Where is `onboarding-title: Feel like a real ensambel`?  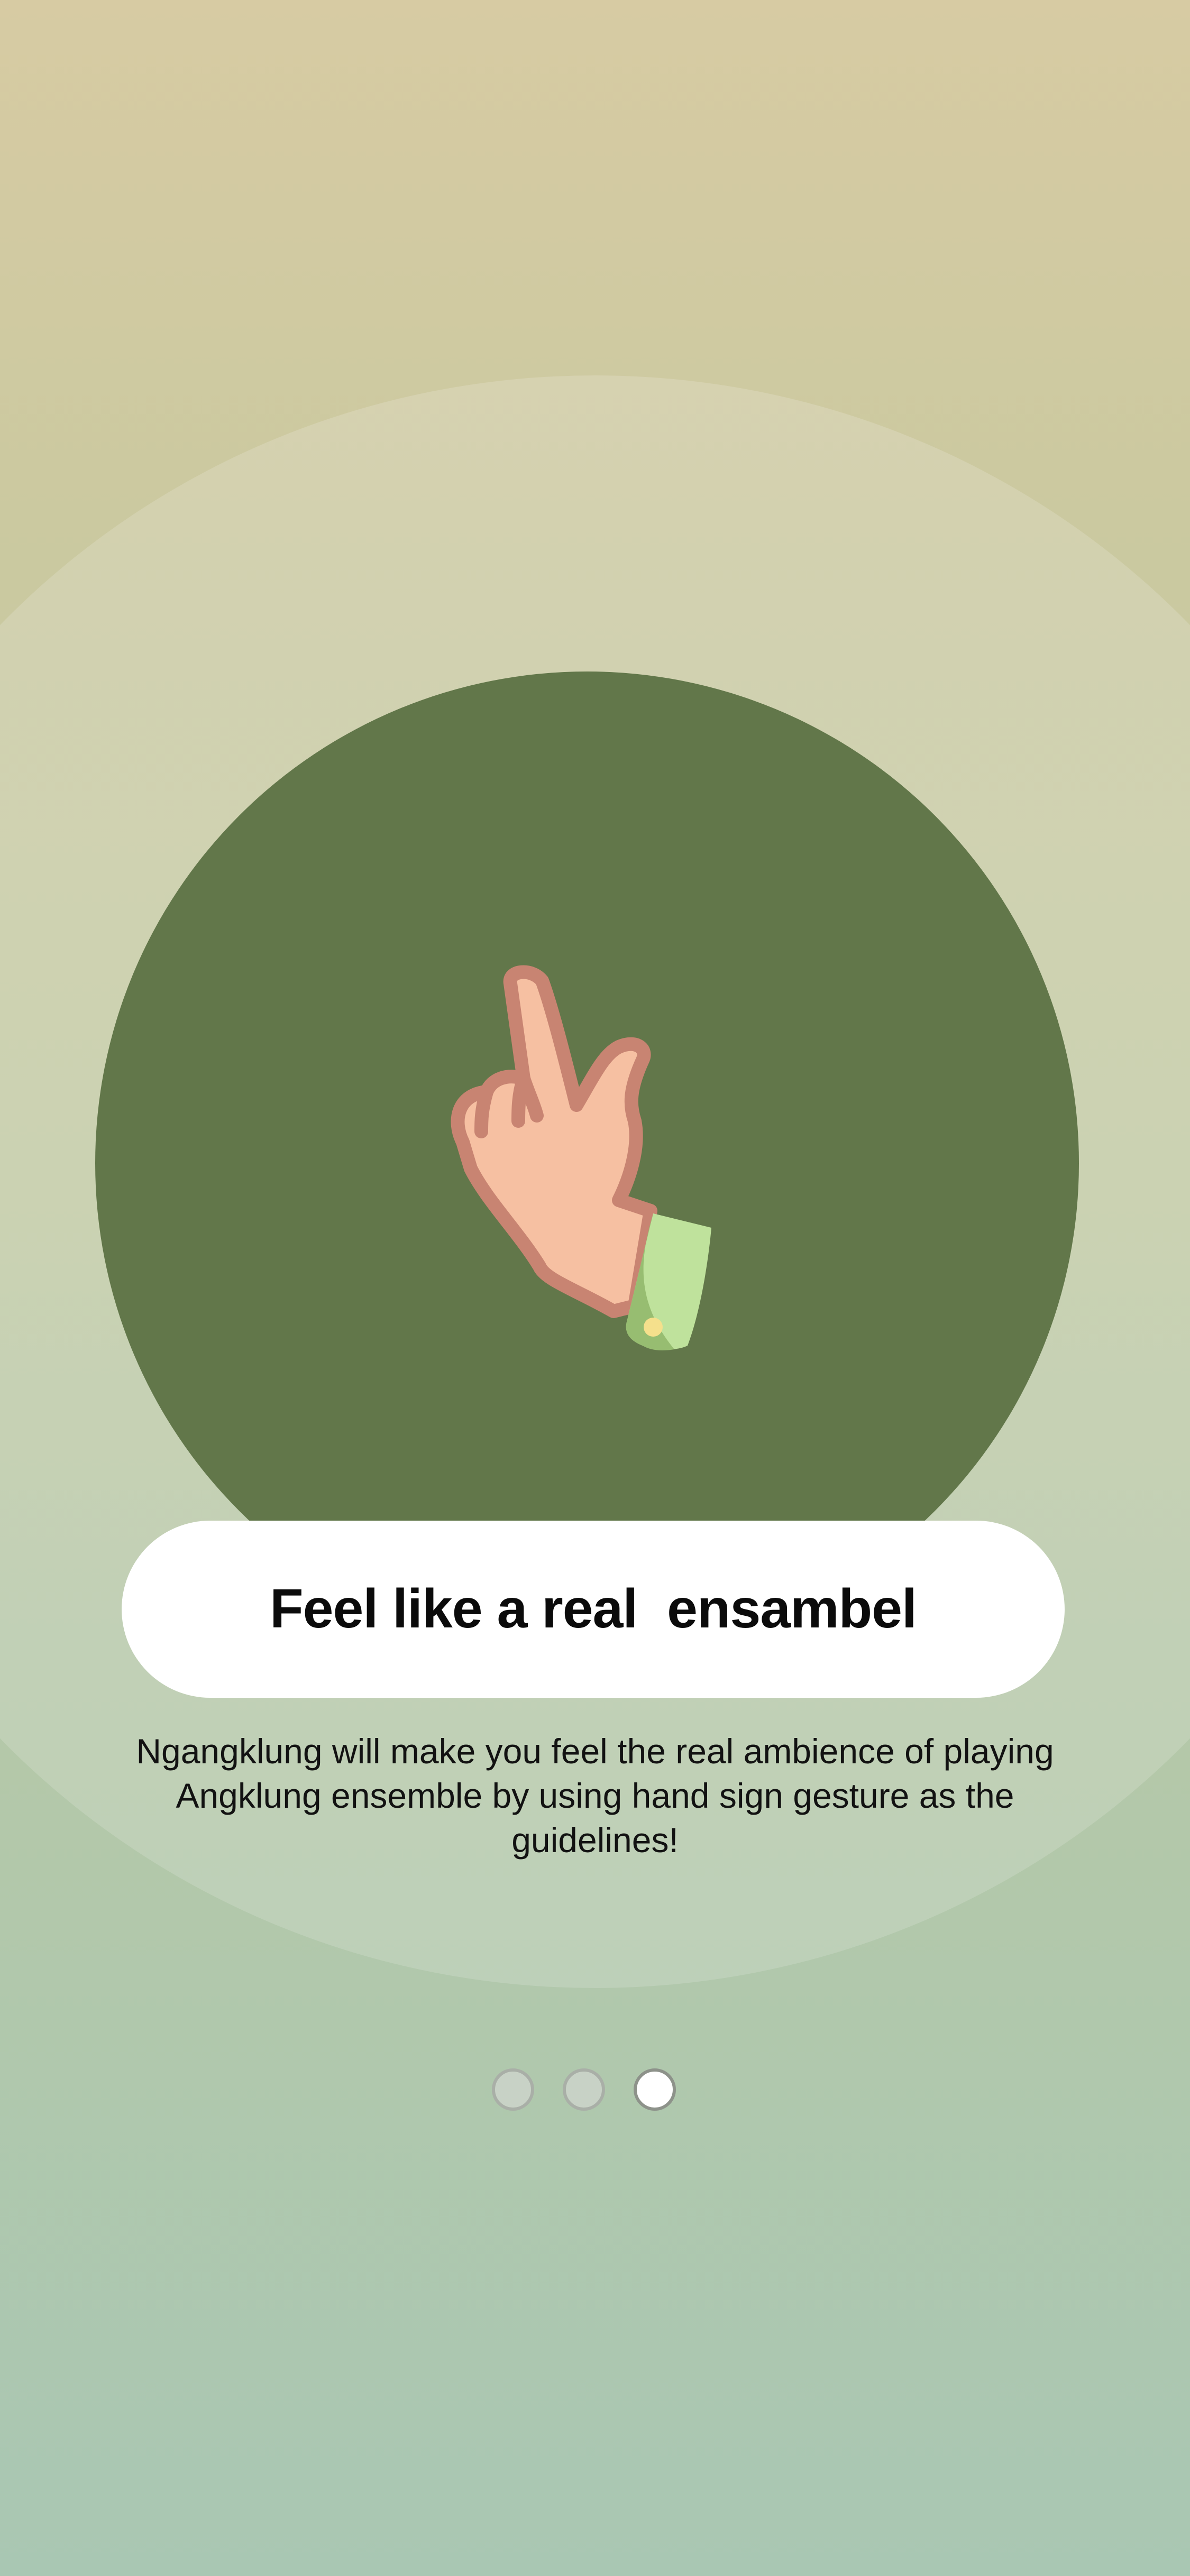 onboarding-title: Feel like a real ensambel is located at coordinates (593, 1609).